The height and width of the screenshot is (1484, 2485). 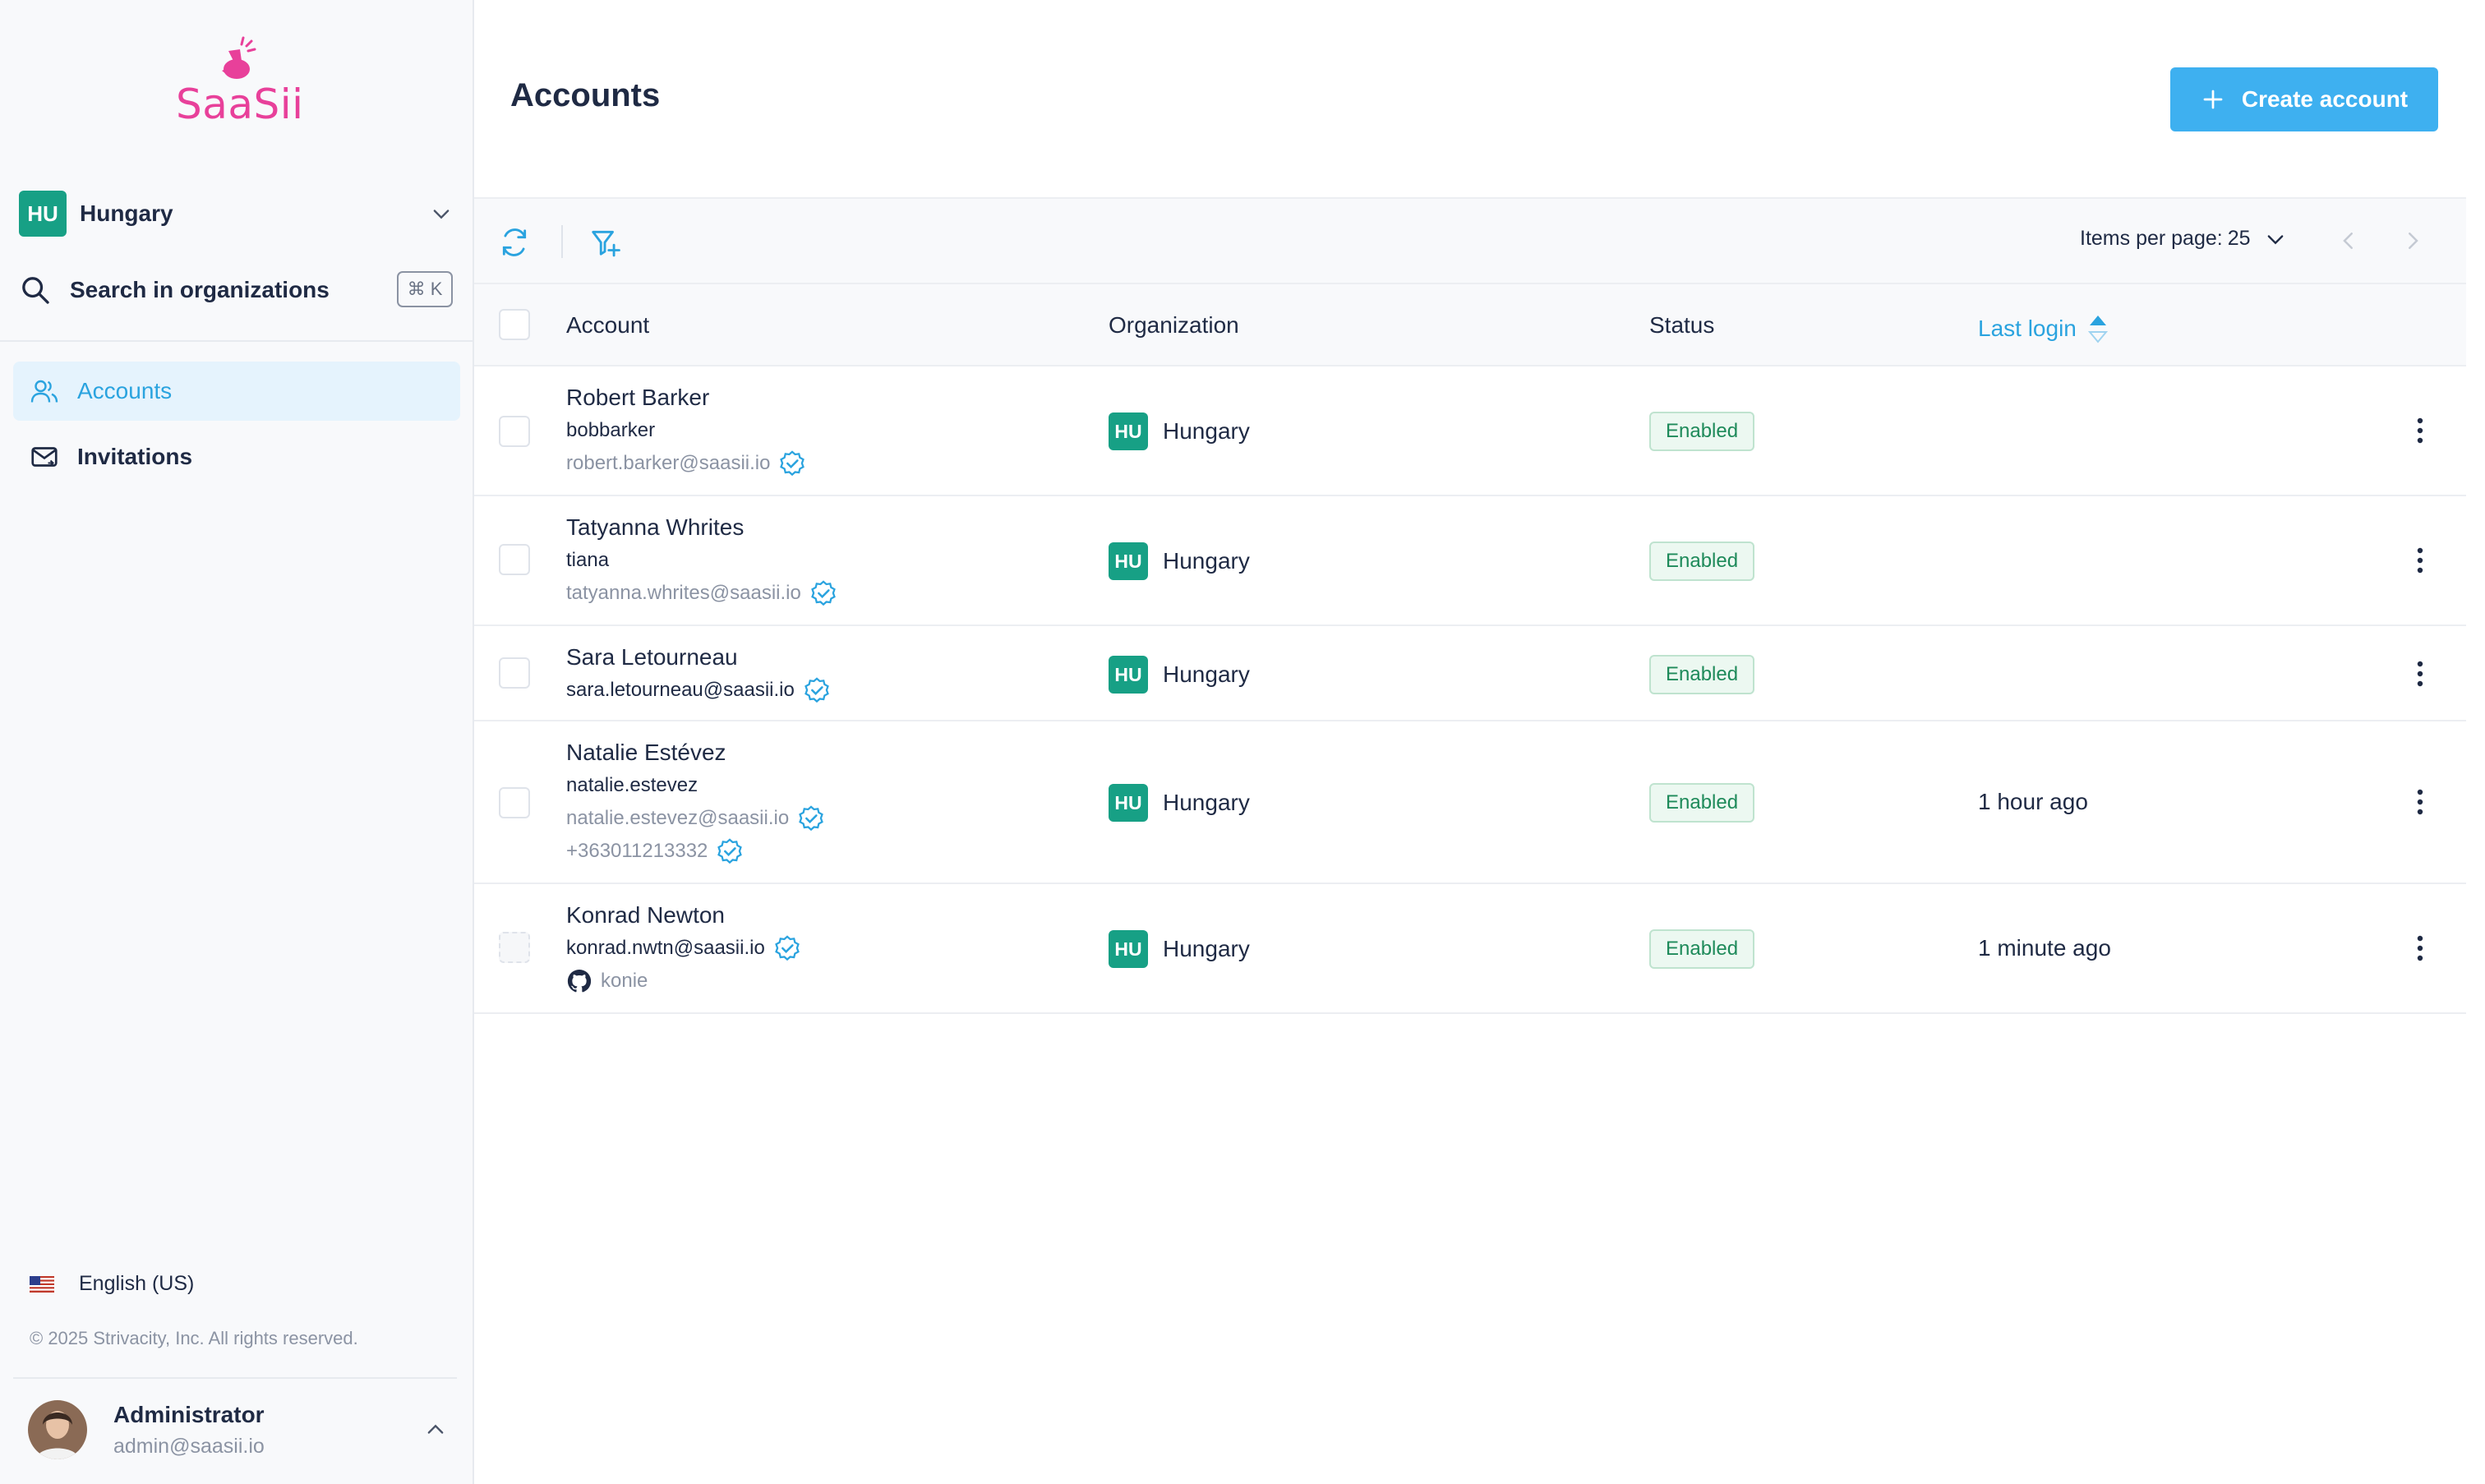 I want to click on github-username: konie, so click(x=624, y=981).